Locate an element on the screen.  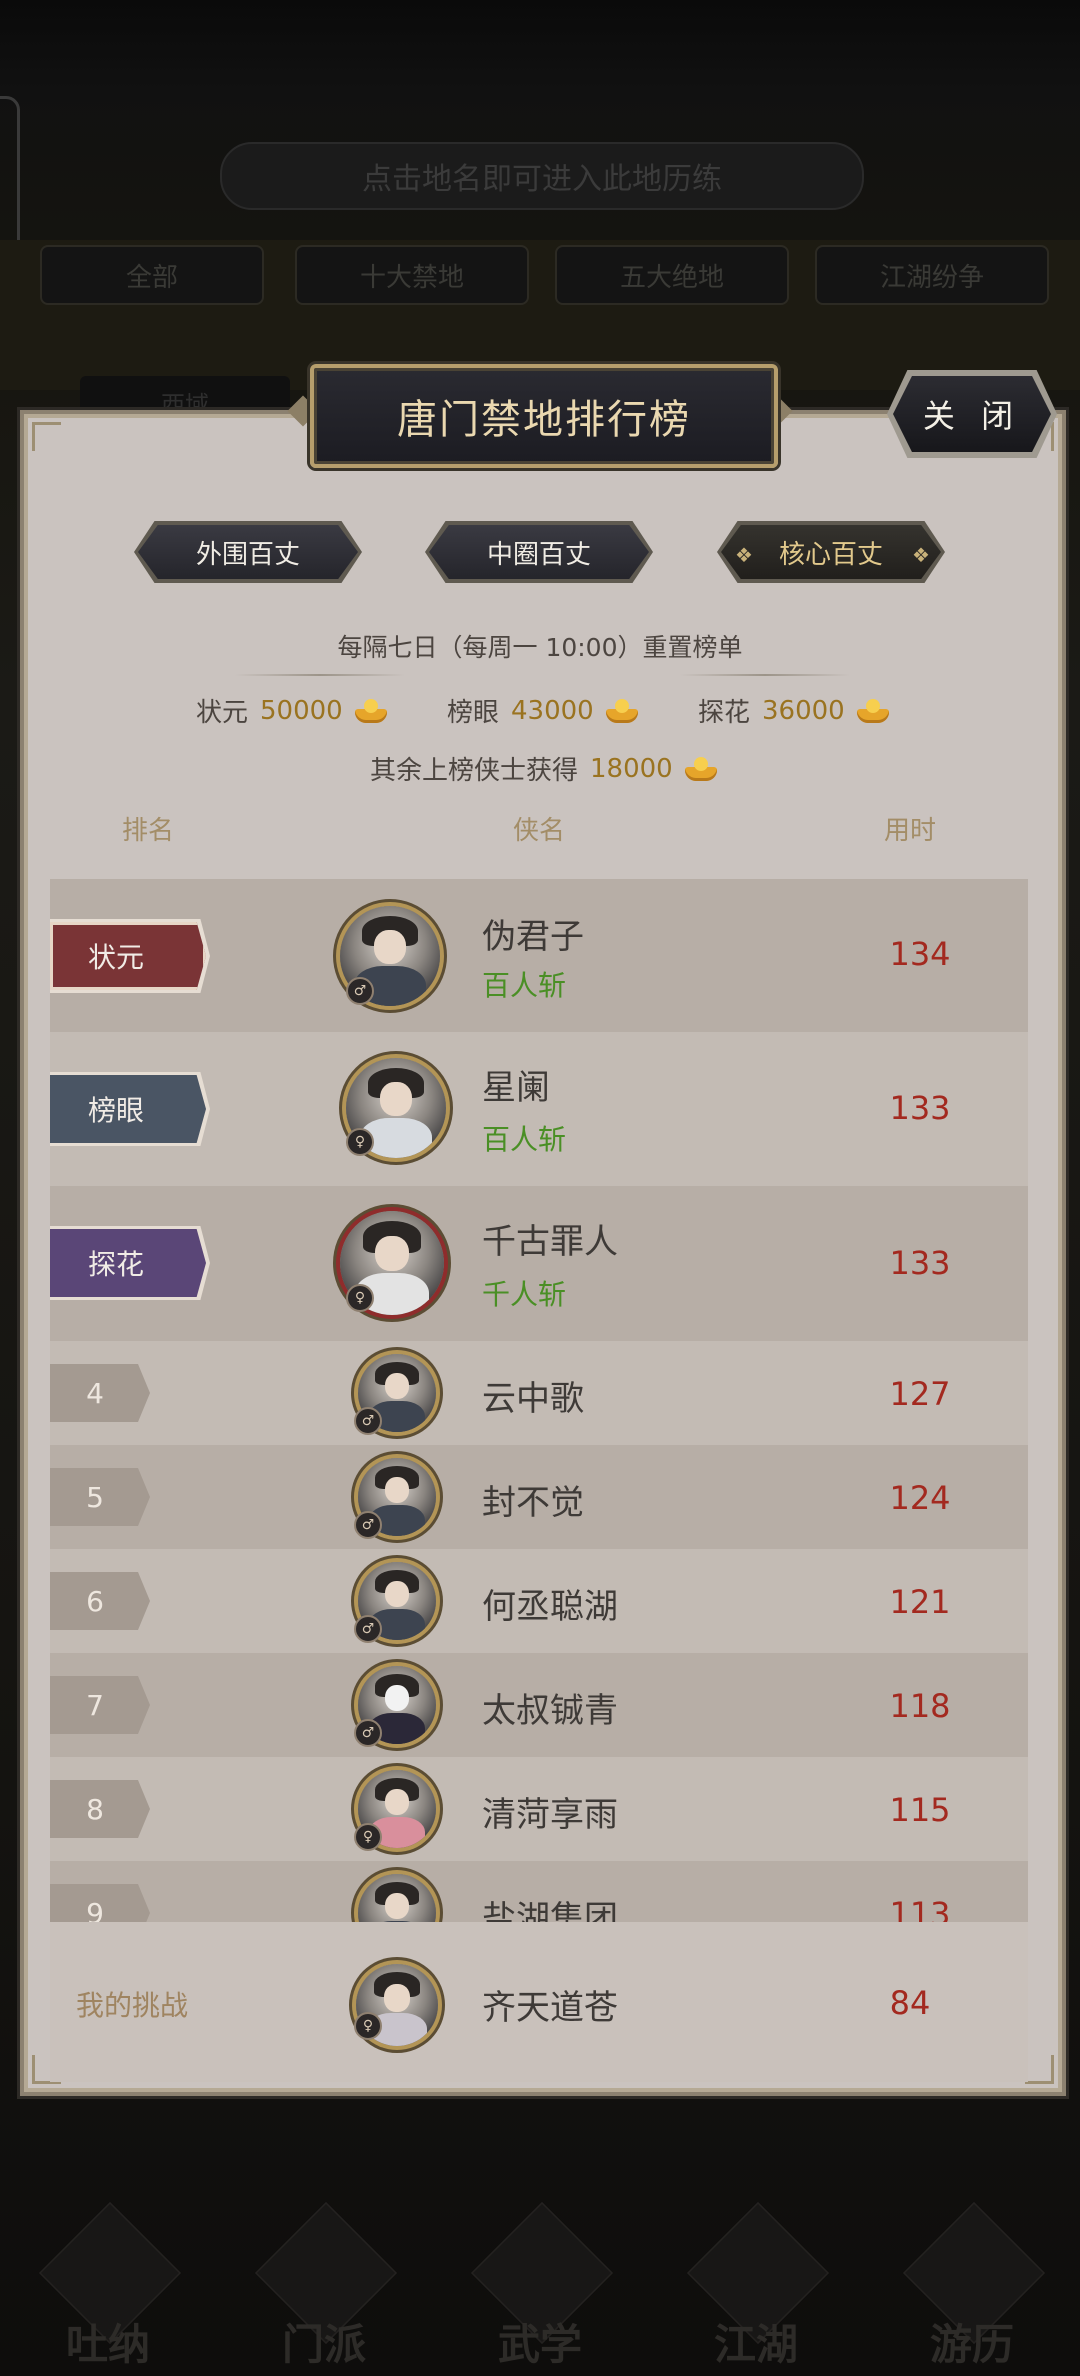
others-reward: 其余上榜侠士获得 18000 is located at coordinates (543, 768).